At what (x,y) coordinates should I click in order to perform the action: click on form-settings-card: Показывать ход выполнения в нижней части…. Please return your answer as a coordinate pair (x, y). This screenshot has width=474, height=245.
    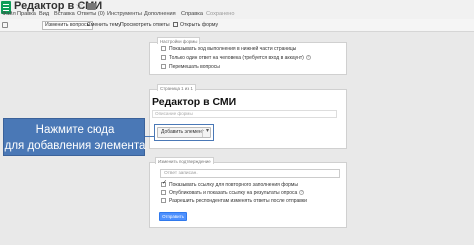
    Looking at the image, I should click on (248, 58).